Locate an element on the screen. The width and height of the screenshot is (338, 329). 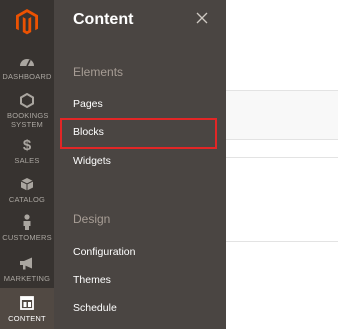
sidebar-item-label: CATALOG is located at coordinates (27, 199).